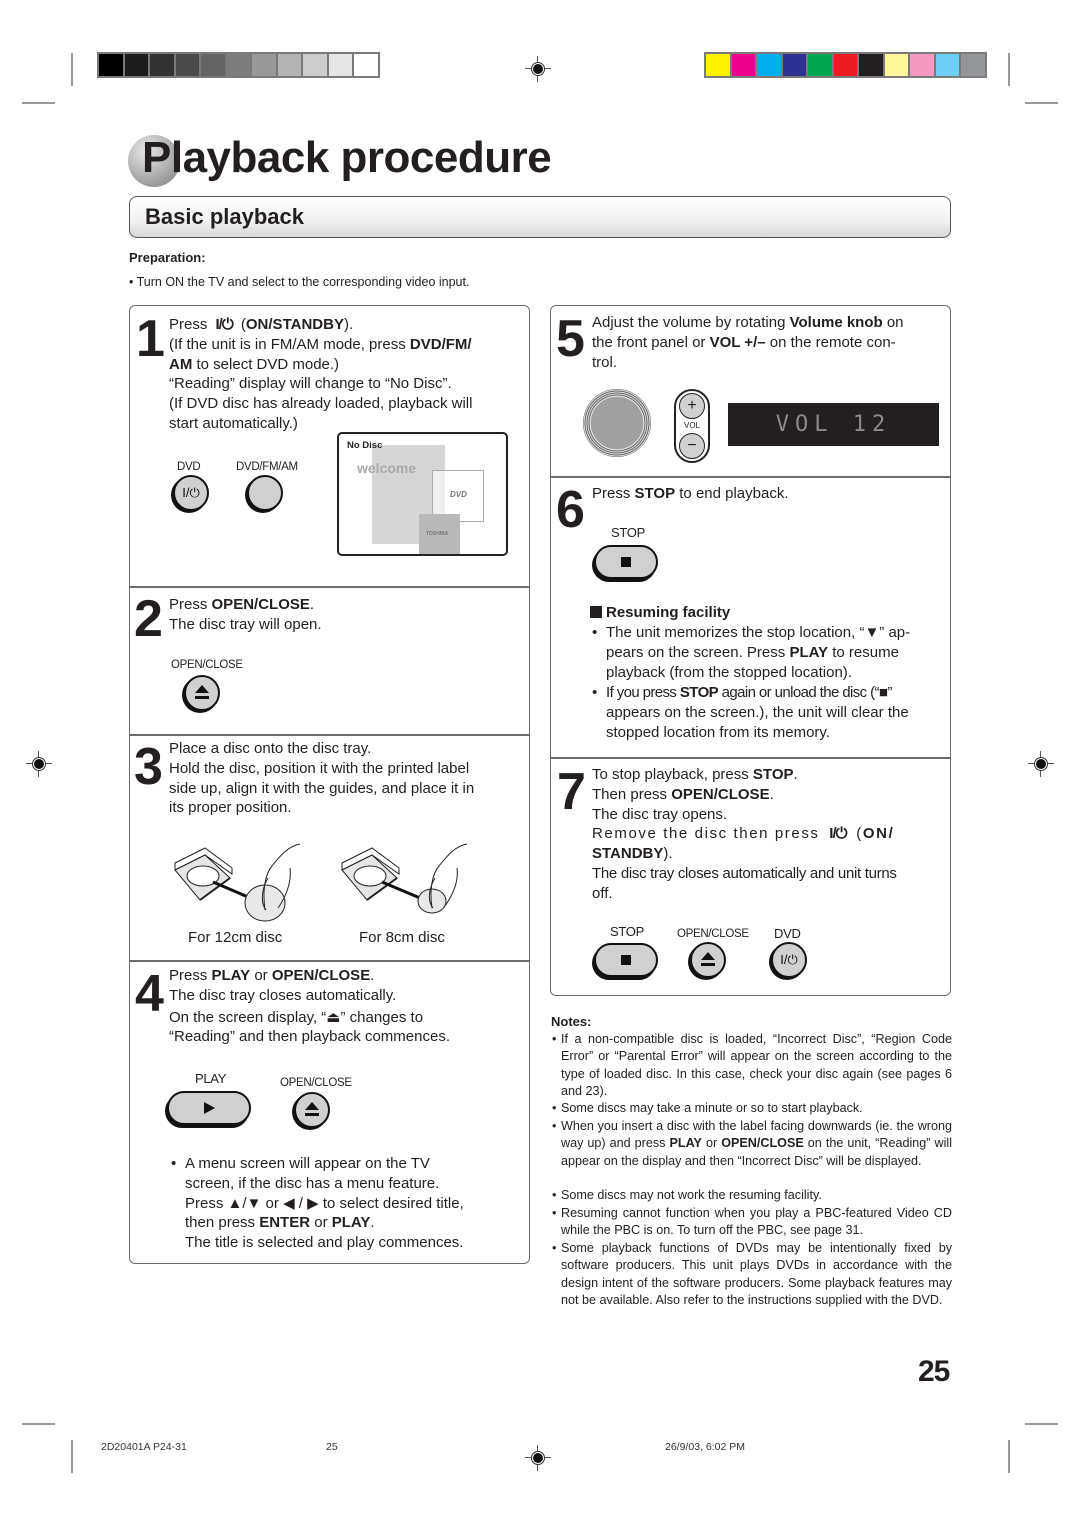 Image resolution: width=1080 pixels, height=1528 pixels. I want to click on stop-icon, so click(626, 562).